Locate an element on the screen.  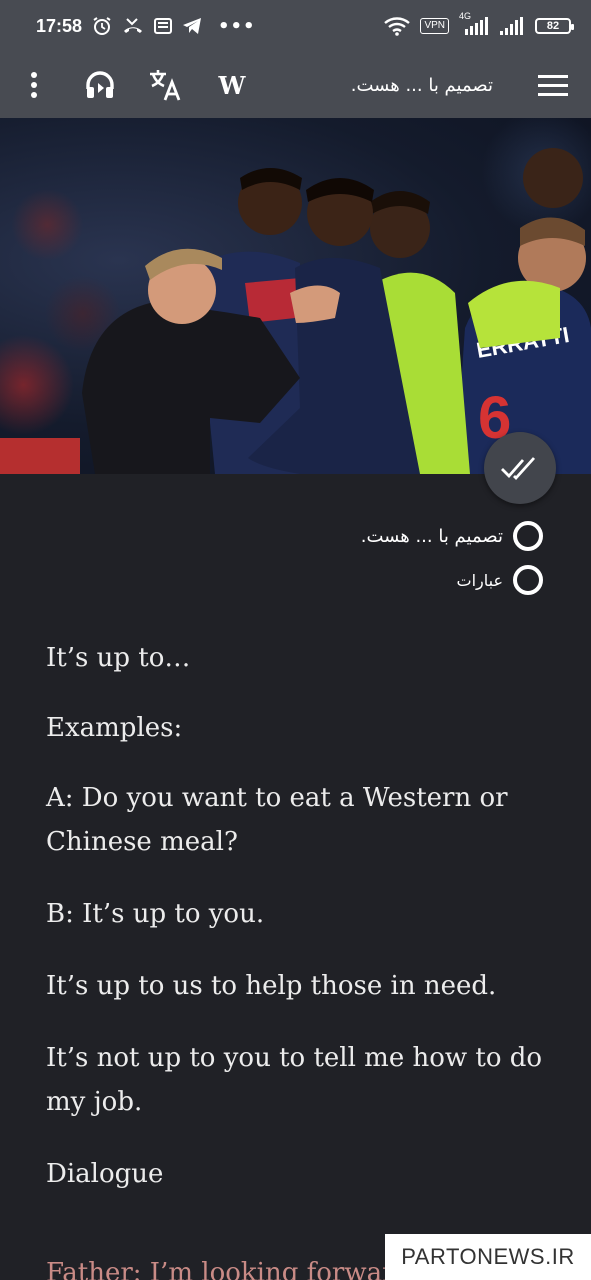
wifi-icon is located at coordinates (397, 26).